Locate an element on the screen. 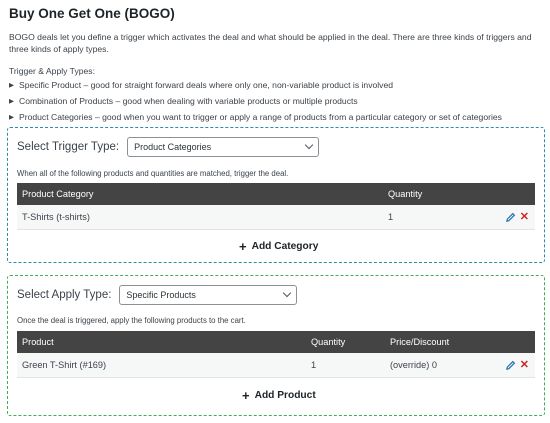 The height and width of the screenshot is (423, 550). column-header-price: Price/Discount is located at coordinates (420, 342).